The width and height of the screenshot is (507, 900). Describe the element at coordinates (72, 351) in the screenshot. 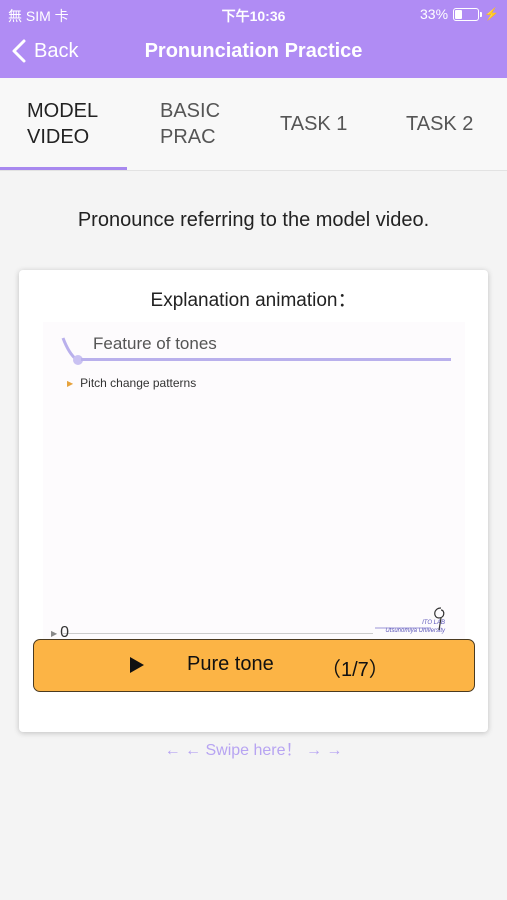

I see `slide-decoration-icon` at that location.